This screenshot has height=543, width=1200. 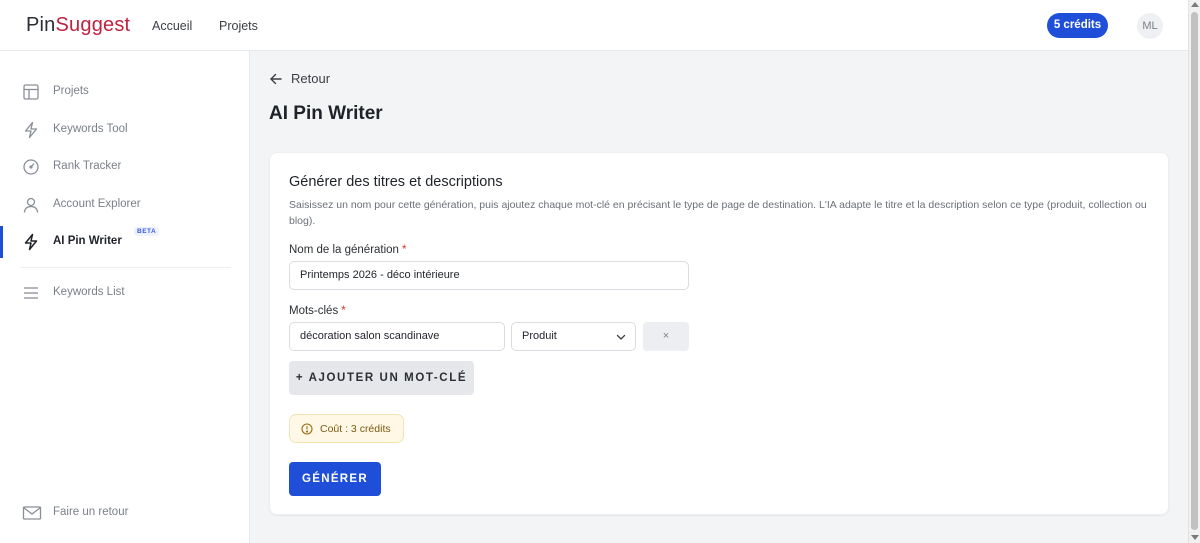 I want to click on scroll-down-icon, so click(x=1195, y=537).